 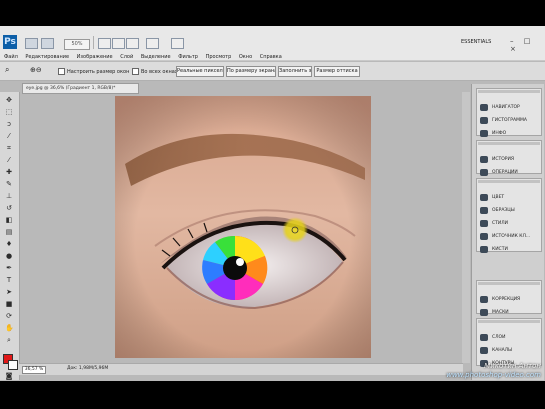 I want to click on panel-brushes: КИСТИ, so click(x=494, y=246).